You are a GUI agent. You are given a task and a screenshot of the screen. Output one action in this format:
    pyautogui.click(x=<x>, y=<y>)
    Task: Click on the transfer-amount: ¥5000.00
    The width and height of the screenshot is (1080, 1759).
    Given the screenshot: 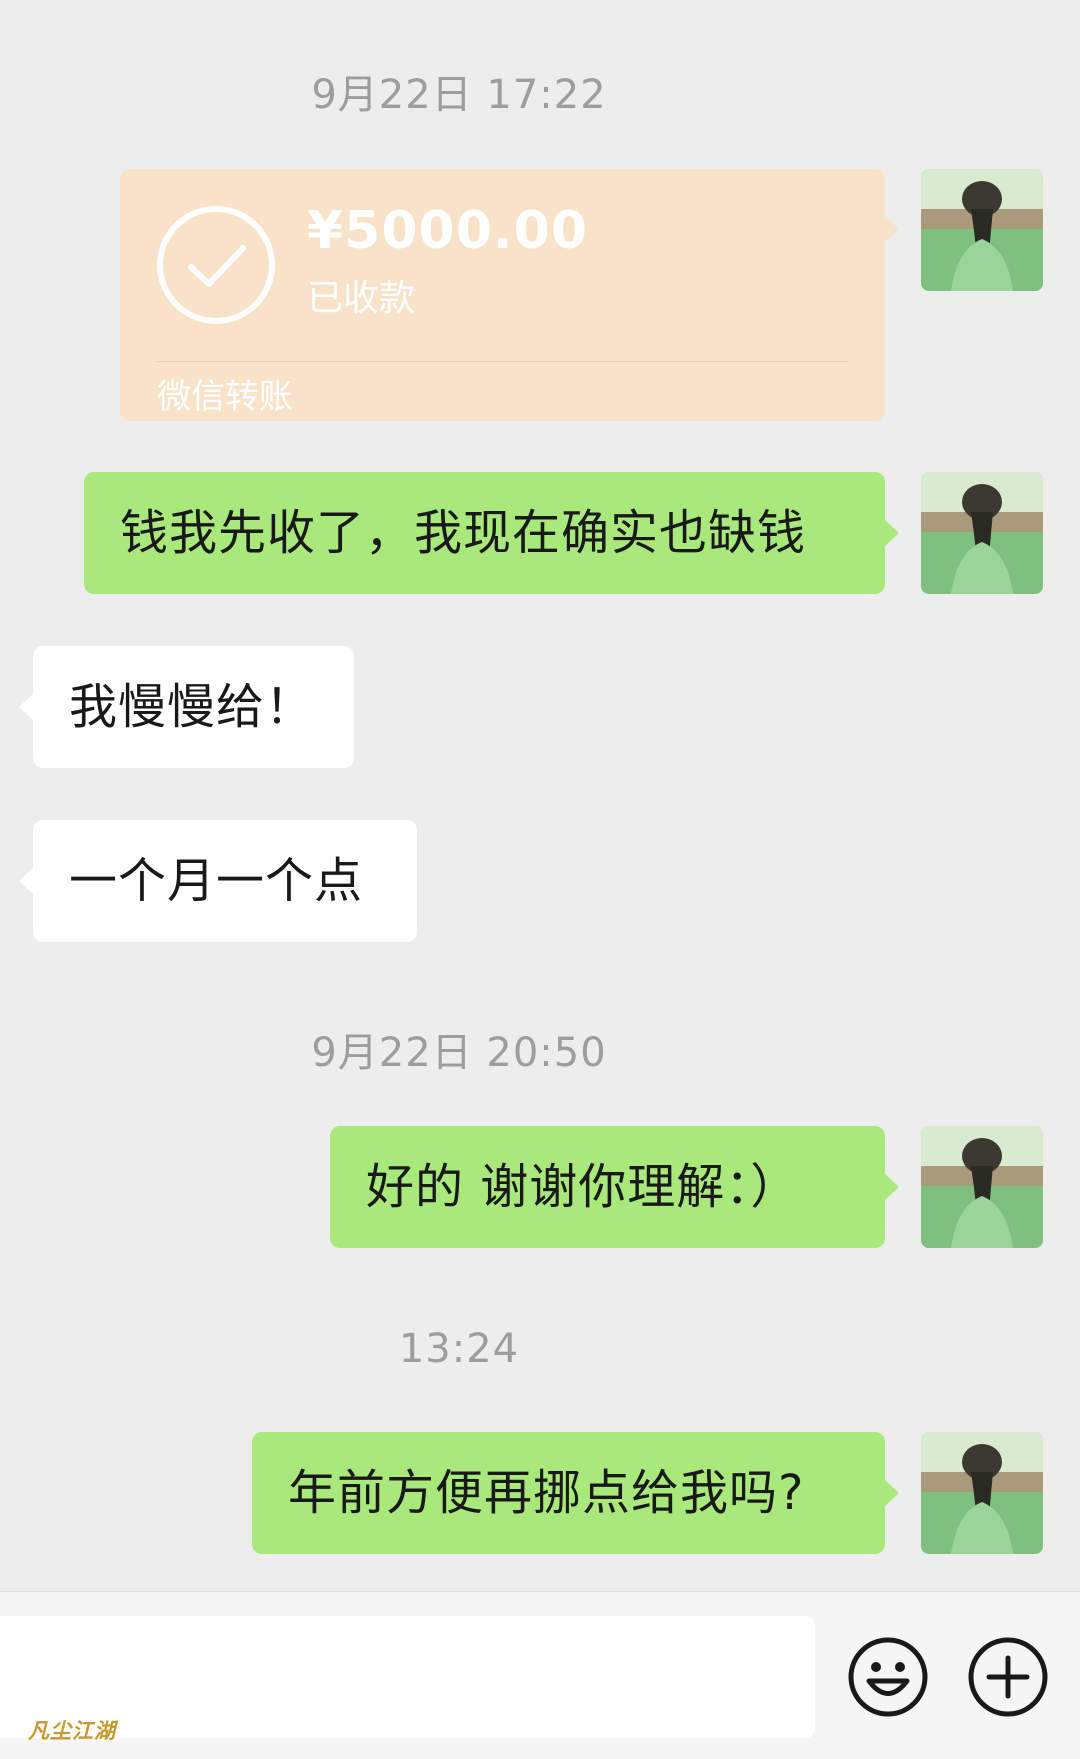 What is the action you would take?
    pyautogui.click(x=448, y=231)
    